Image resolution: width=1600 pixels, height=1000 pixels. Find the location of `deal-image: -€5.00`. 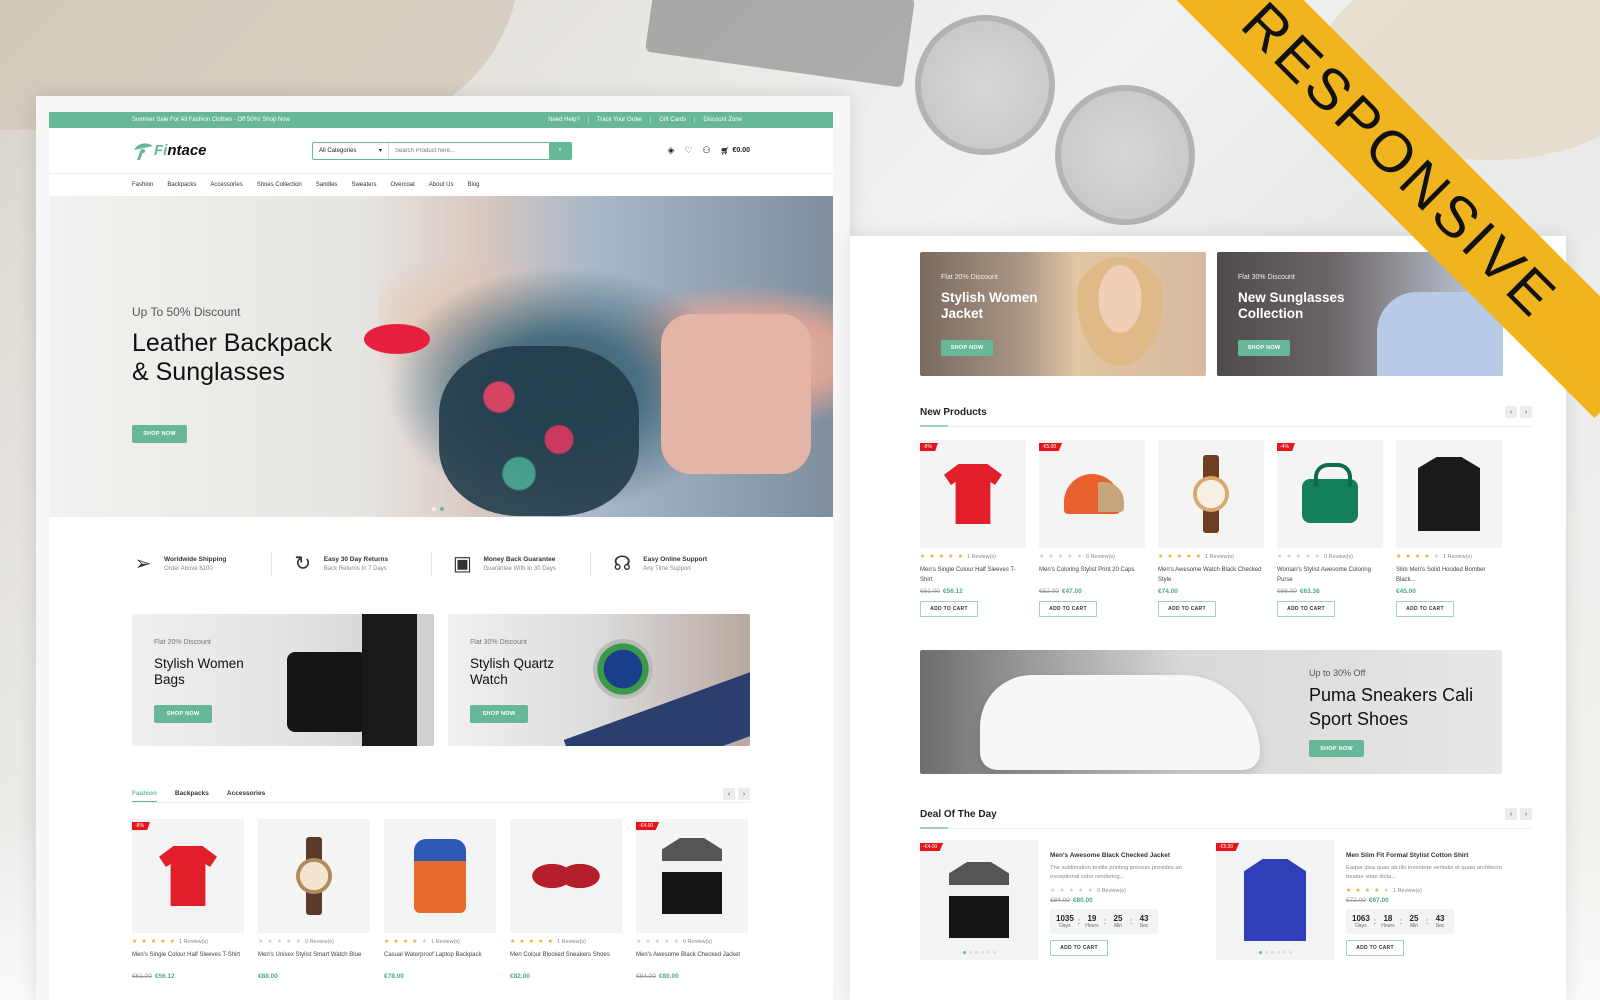

deal-image: -€5.00 is located at coordinates (1275, 900).